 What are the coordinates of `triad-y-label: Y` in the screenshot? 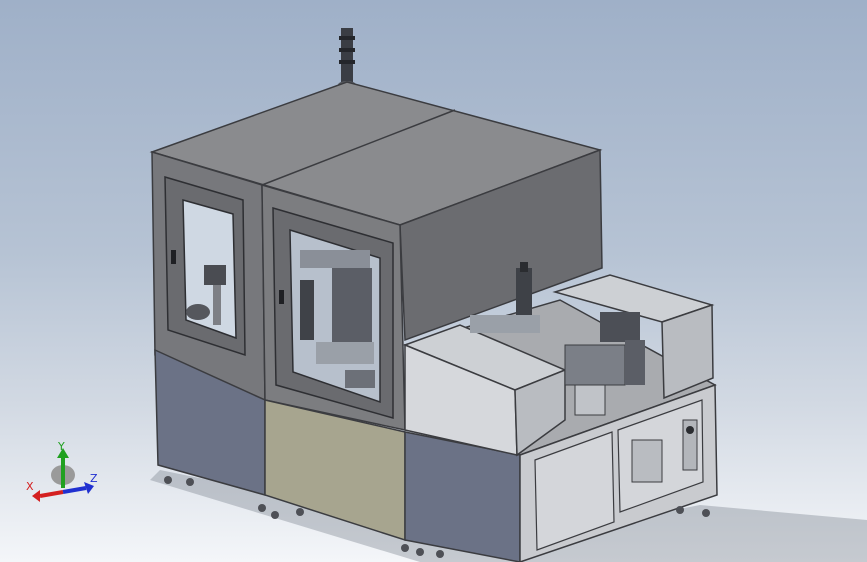 It's located at (61, 446).